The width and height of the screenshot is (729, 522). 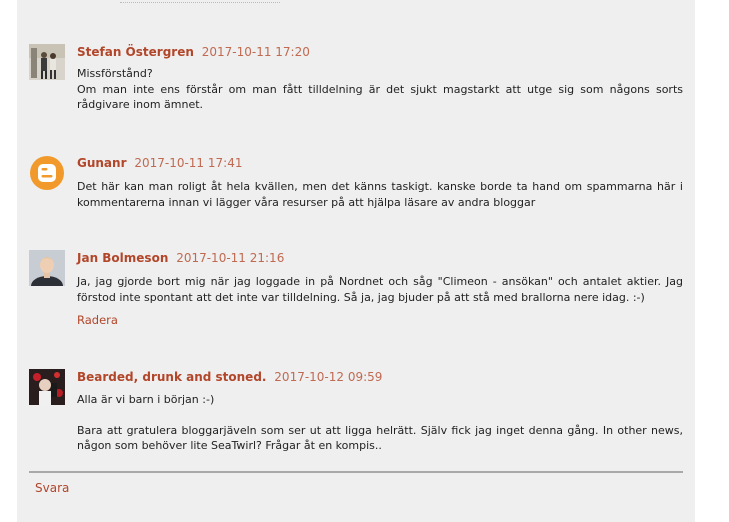 I want to click on comment-author-link: Gunanr, so click(x=102, y=163).